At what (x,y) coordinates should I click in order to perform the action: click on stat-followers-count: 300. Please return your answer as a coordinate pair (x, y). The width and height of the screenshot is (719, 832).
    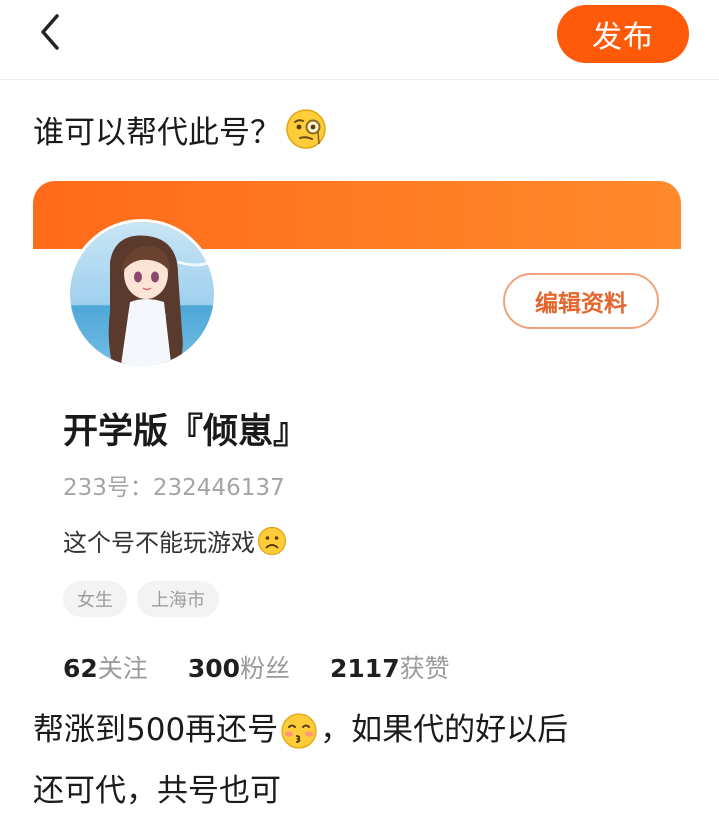
    Looking at the image, I should click on (213, 668).